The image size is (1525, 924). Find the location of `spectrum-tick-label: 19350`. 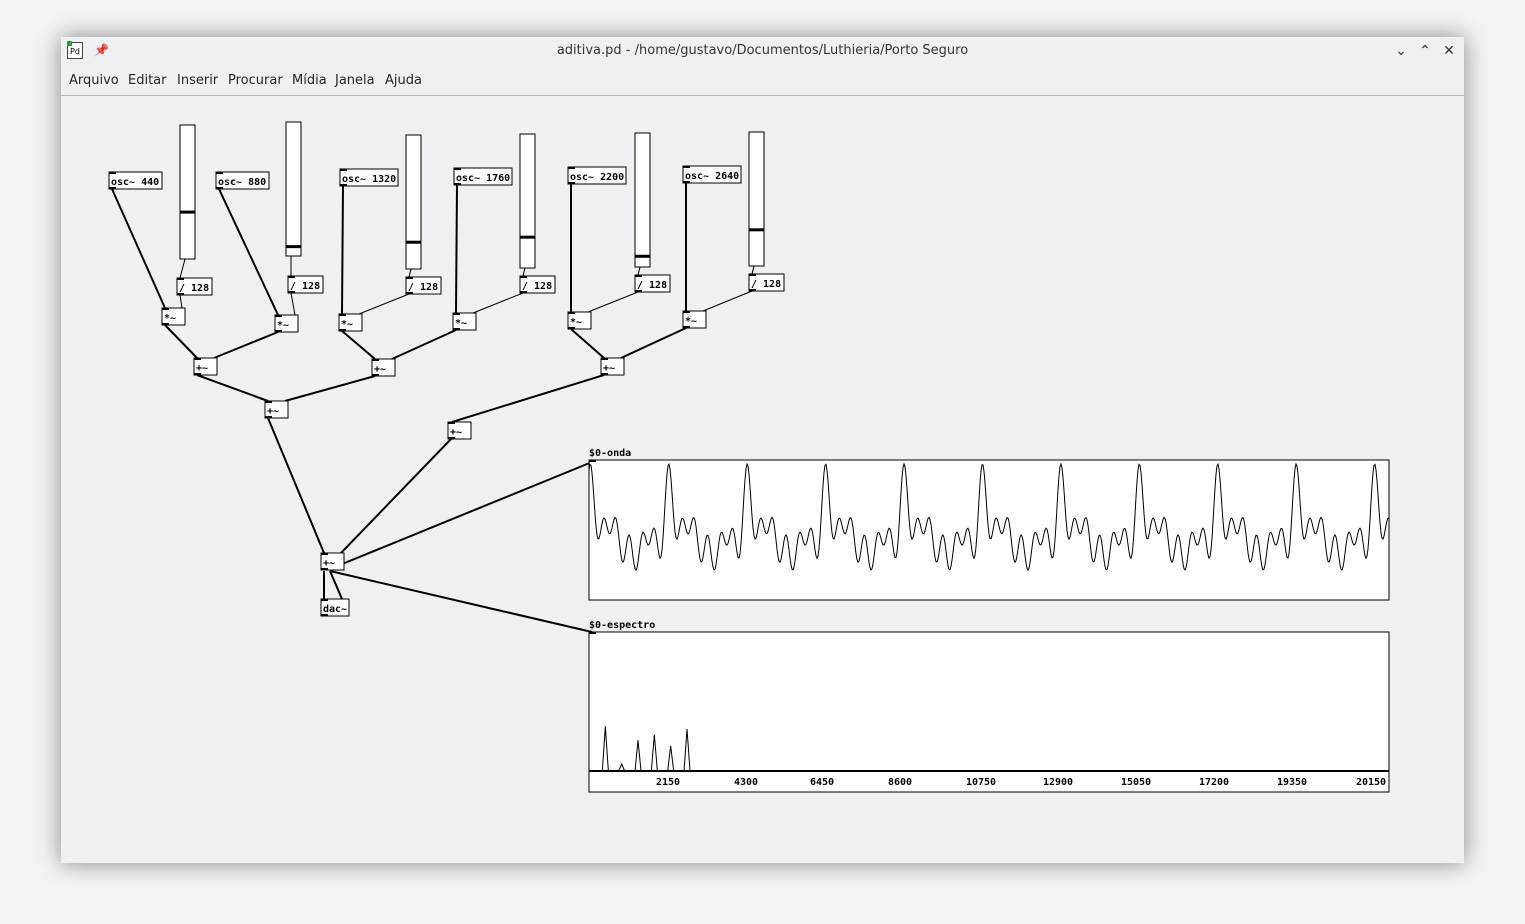

spectrum-tick-label: 19350 is located at coordinates (1292, 782).